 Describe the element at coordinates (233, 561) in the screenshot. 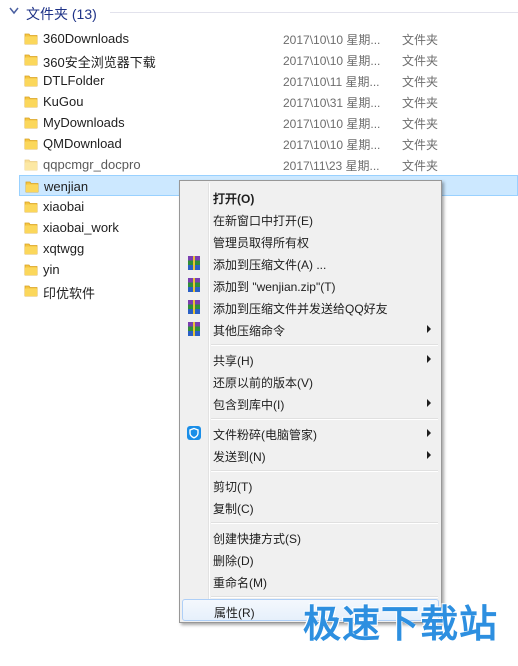

I see `menu-item-label: 删除(D)` at that location.